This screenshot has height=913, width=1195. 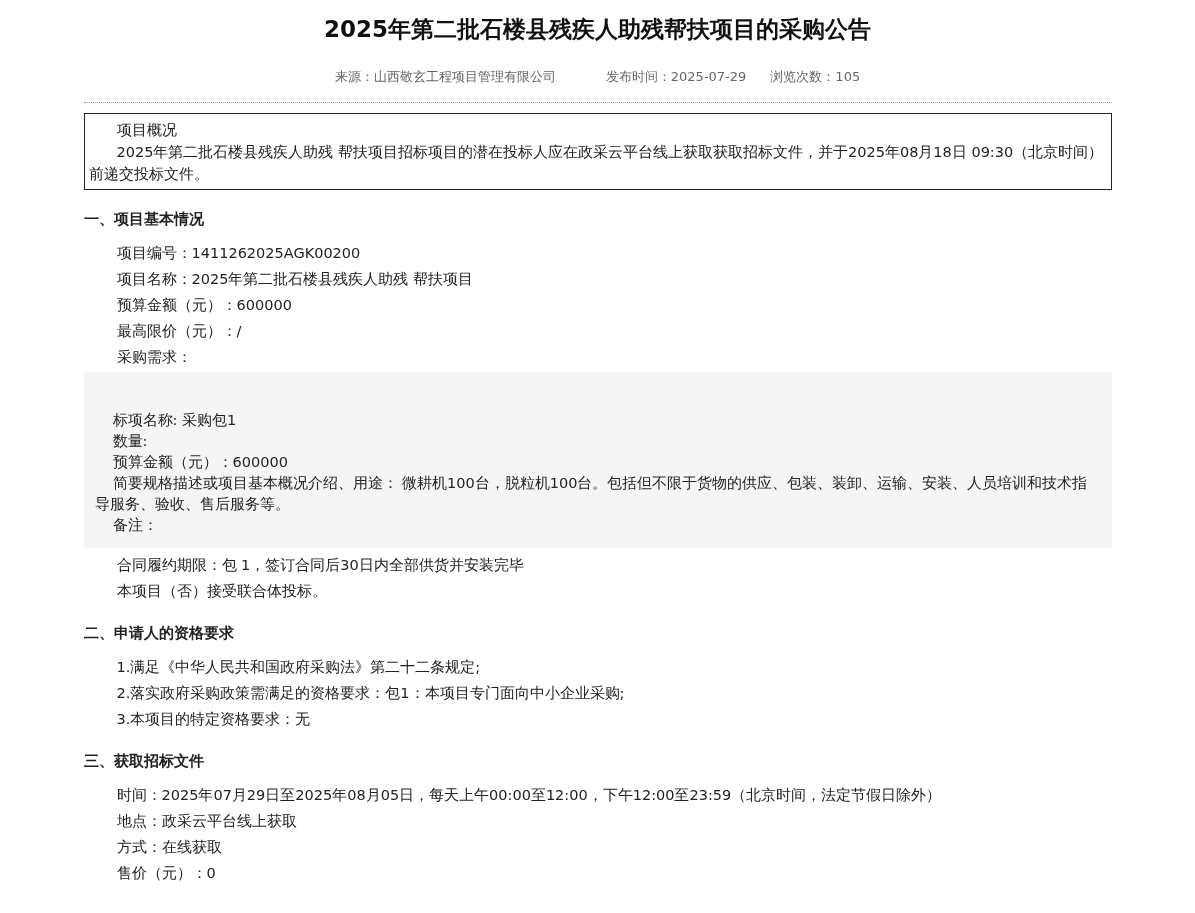 What do you see at coordinates (146, 130) in the screenshot?
I see `overview-heading: 项目概况` at bounding box center [146, 130].